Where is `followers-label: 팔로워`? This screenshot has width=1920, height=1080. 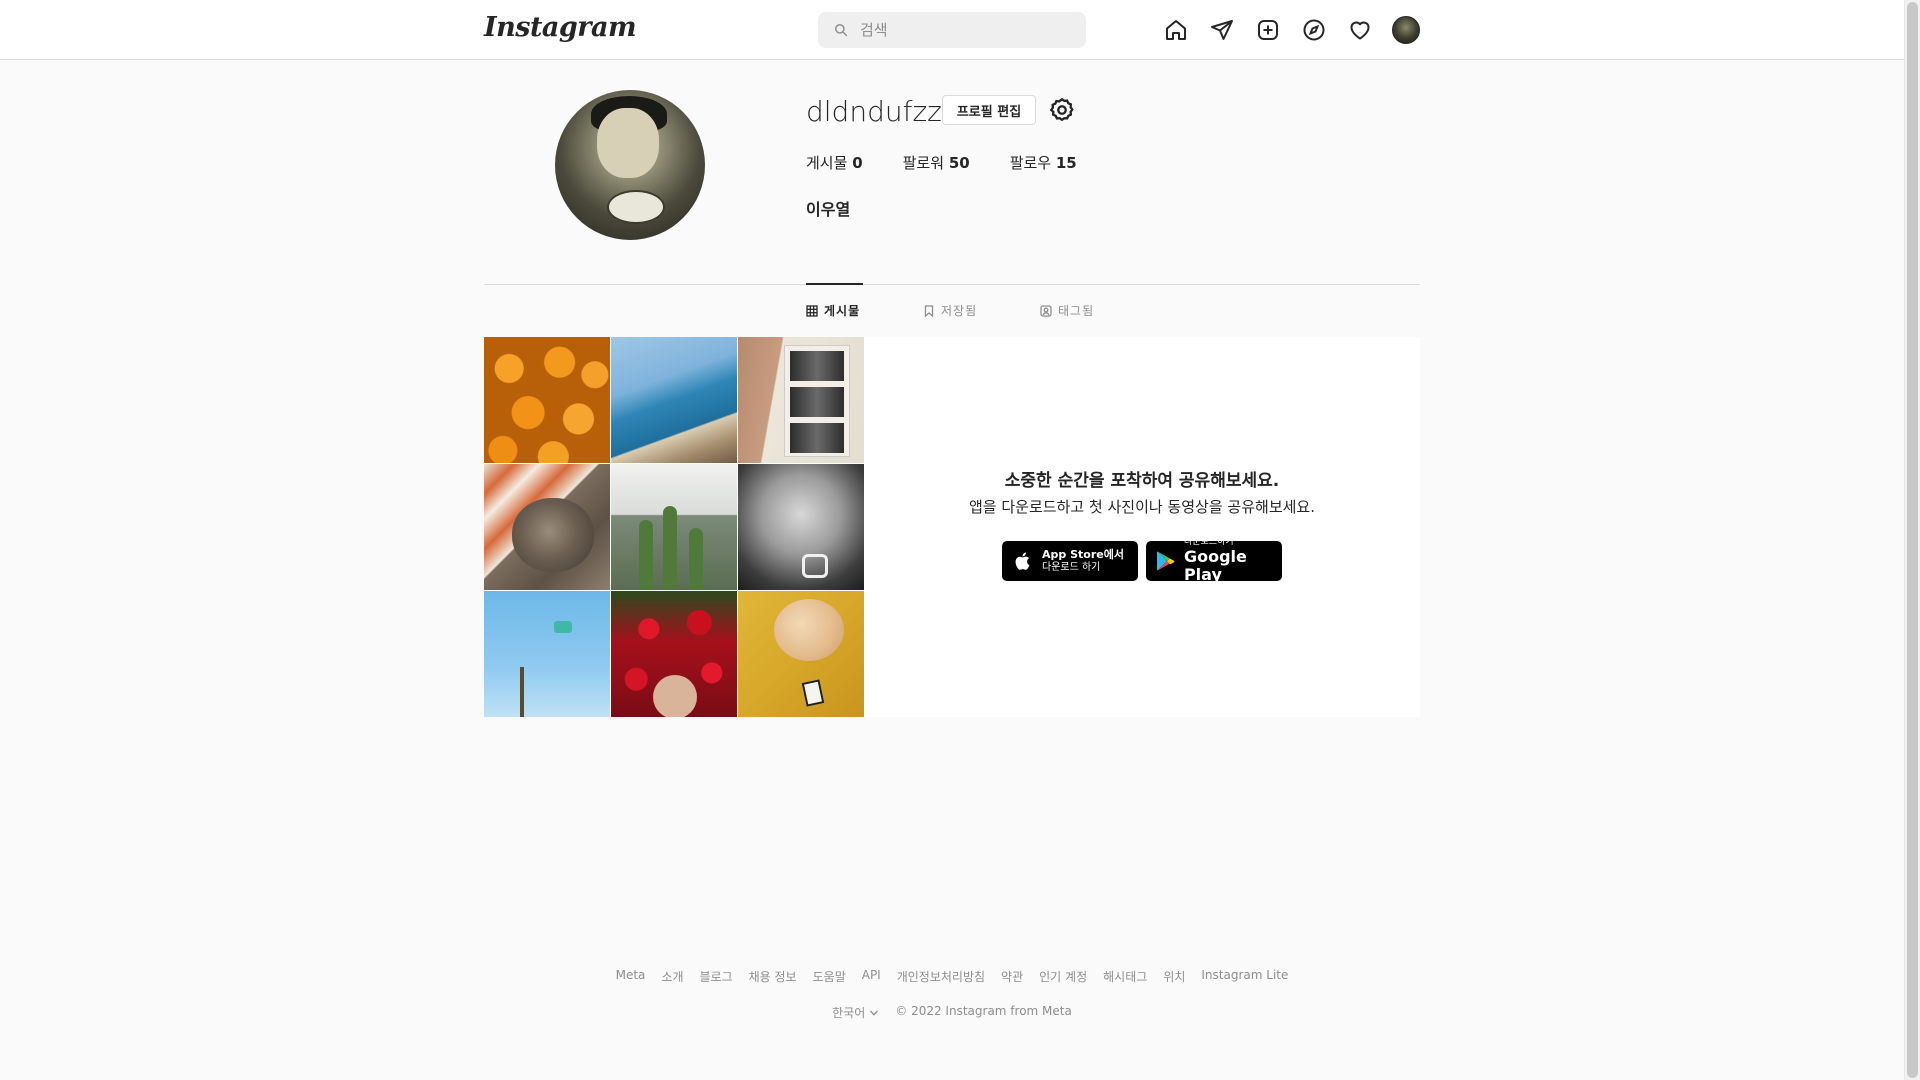
followers-label: 팔로워 is located at coordinates (923, 163).